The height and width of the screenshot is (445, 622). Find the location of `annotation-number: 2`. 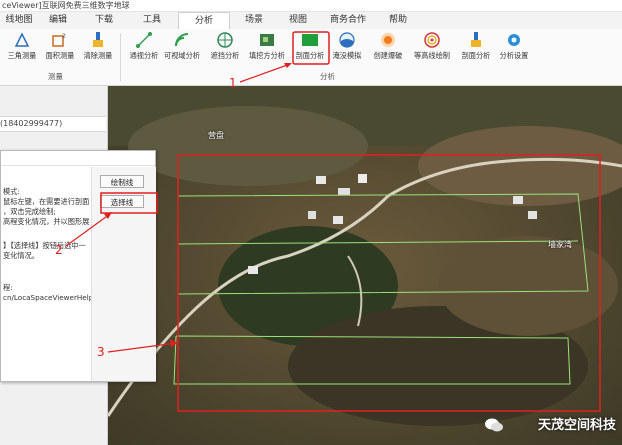

annotation-number: 2 is located at coordinates (59, 250).